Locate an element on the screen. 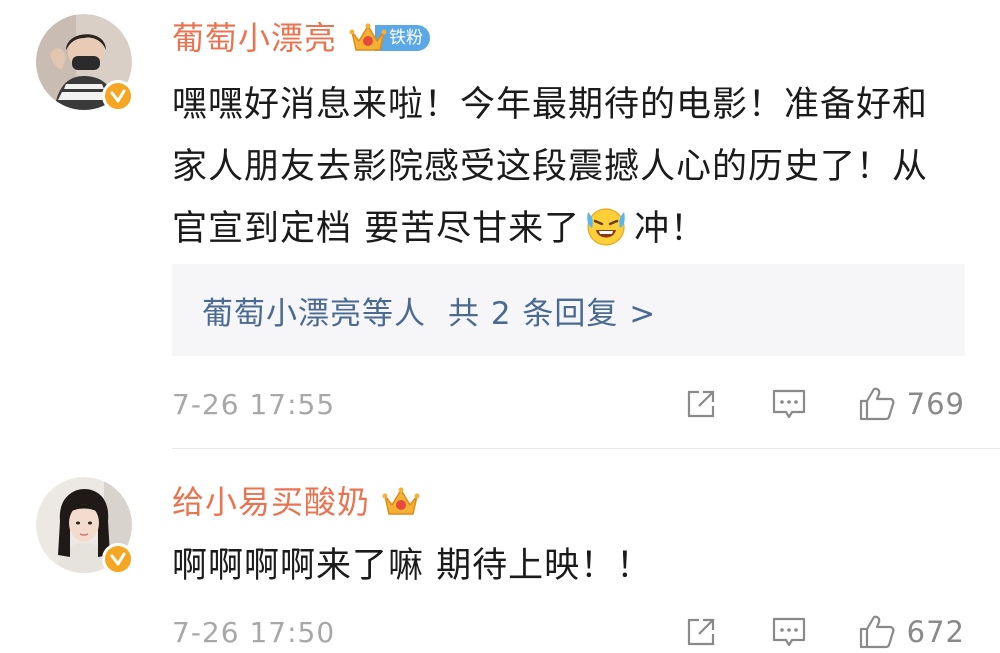 The image size is (1000, 653). like-count: 672 is located at coordinates (935, 632).